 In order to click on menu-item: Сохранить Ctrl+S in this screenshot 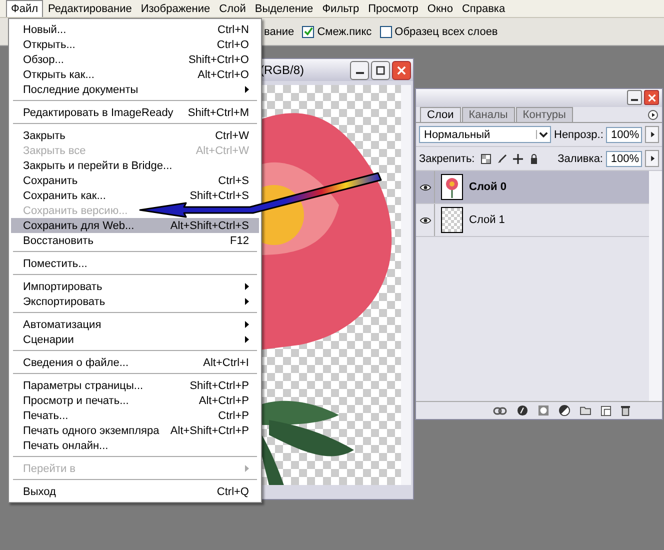, I will do `click(135, 180)`.